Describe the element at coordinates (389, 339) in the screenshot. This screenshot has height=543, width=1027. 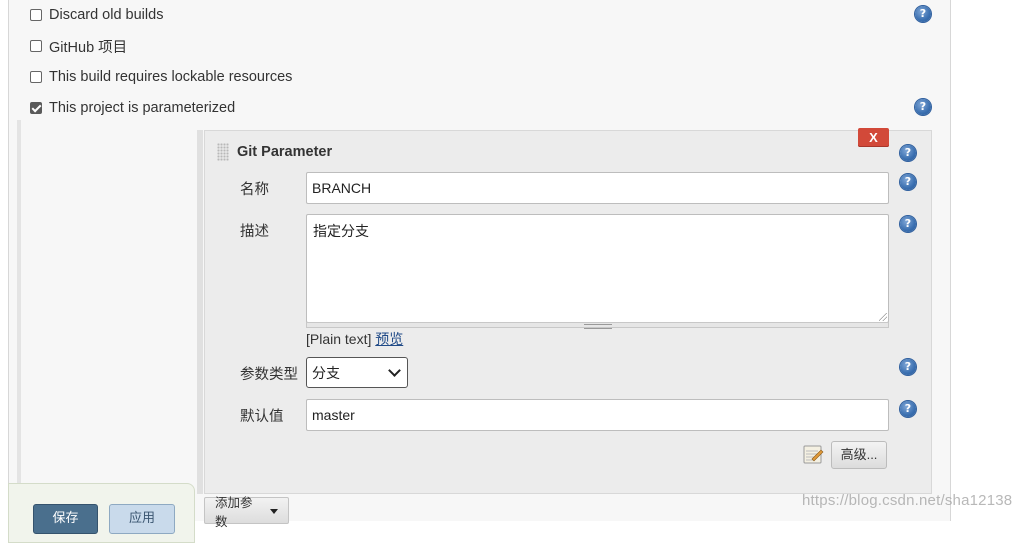
I see `preview-link: 预览` at that location.